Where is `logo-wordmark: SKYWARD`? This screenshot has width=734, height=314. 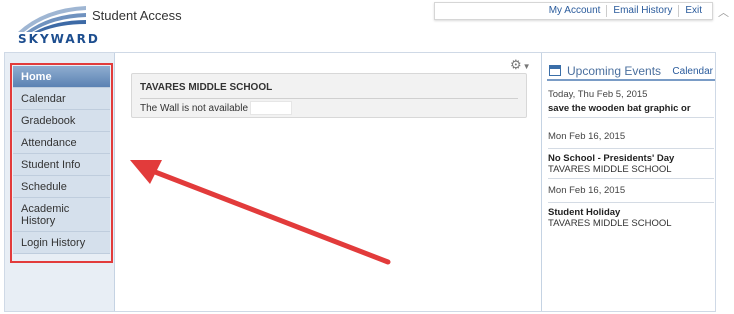
logo-wordmark: SKYWARD is located at coordinates (59, 39).